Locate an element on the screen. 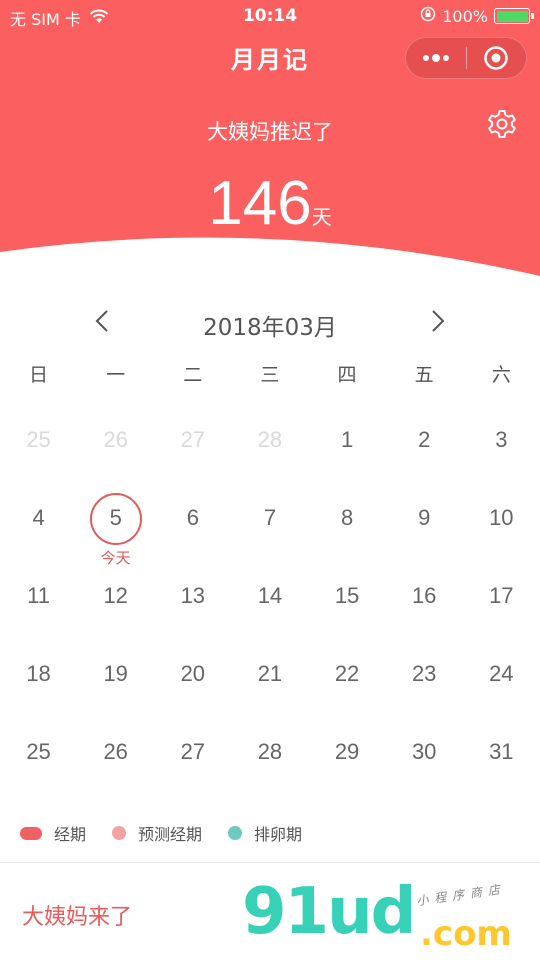  more-button is located at coordinates (436, 58).